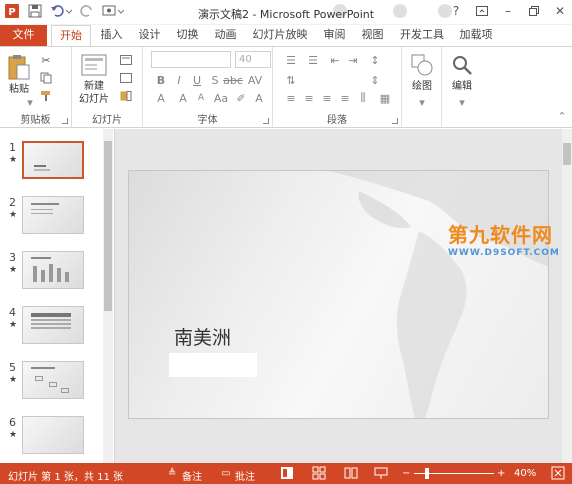 Image resolution: width=572 pixels, height=484 pixels. Describe the element at coordinates (456, 11) in the screenshot. I see `help-icon: ?` at that location.